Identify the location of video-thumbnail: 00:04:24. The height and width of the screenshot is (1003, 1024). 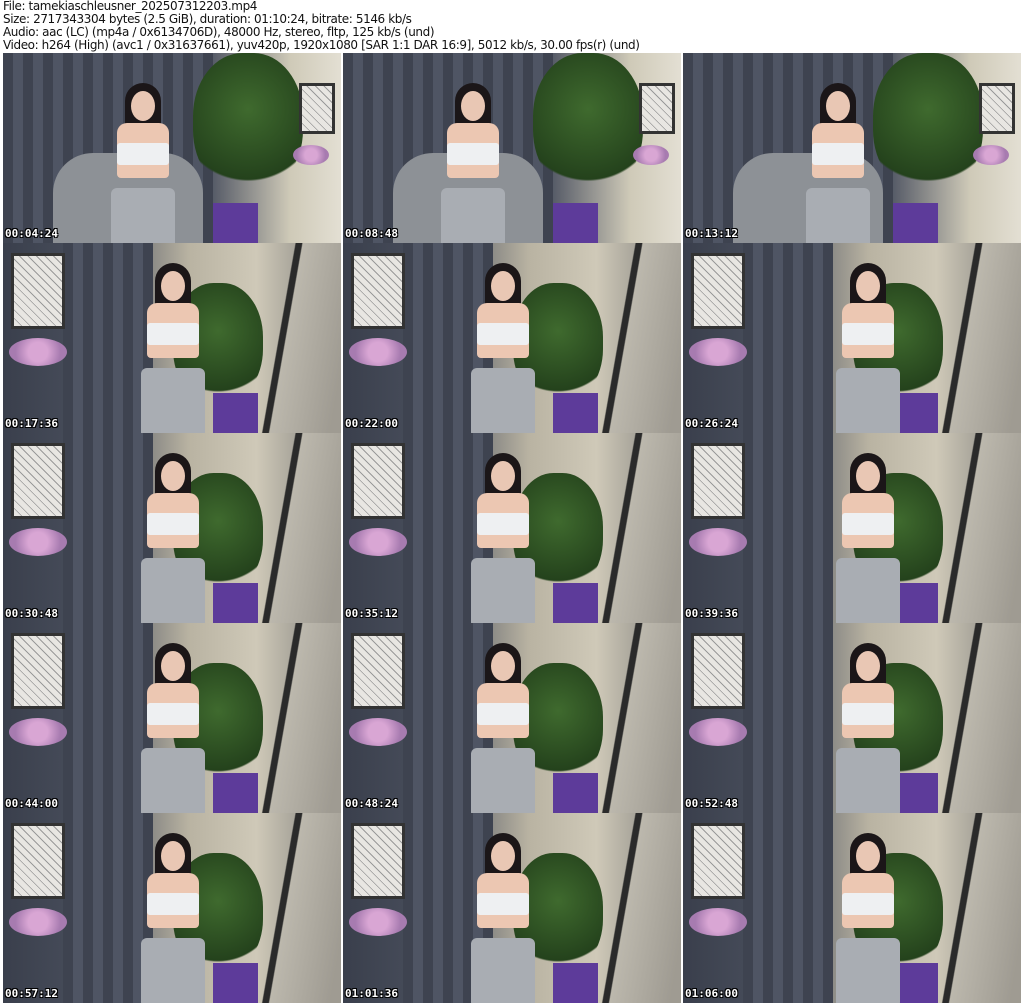
(172, 148).